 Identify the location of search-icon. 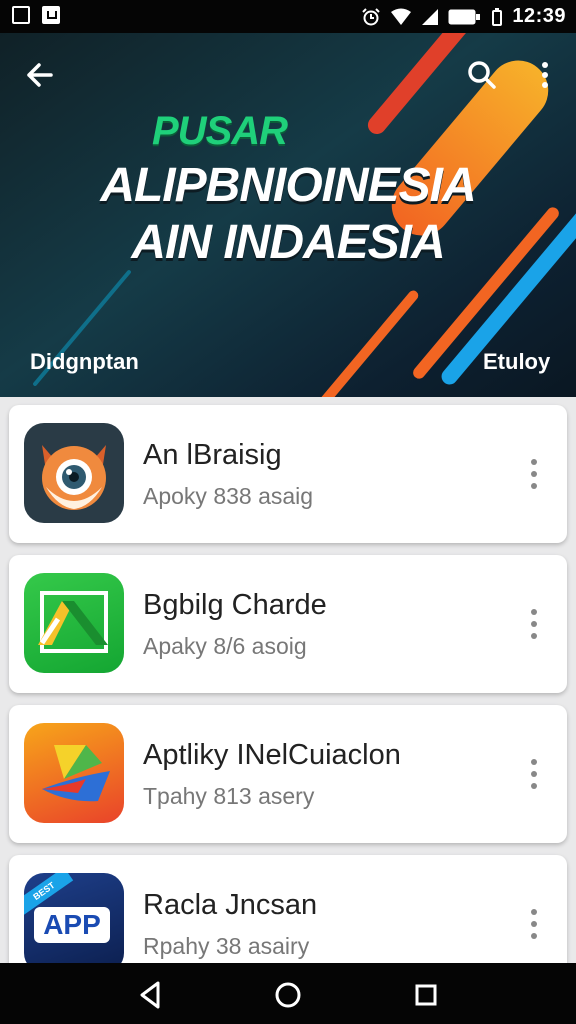
(482, 75).